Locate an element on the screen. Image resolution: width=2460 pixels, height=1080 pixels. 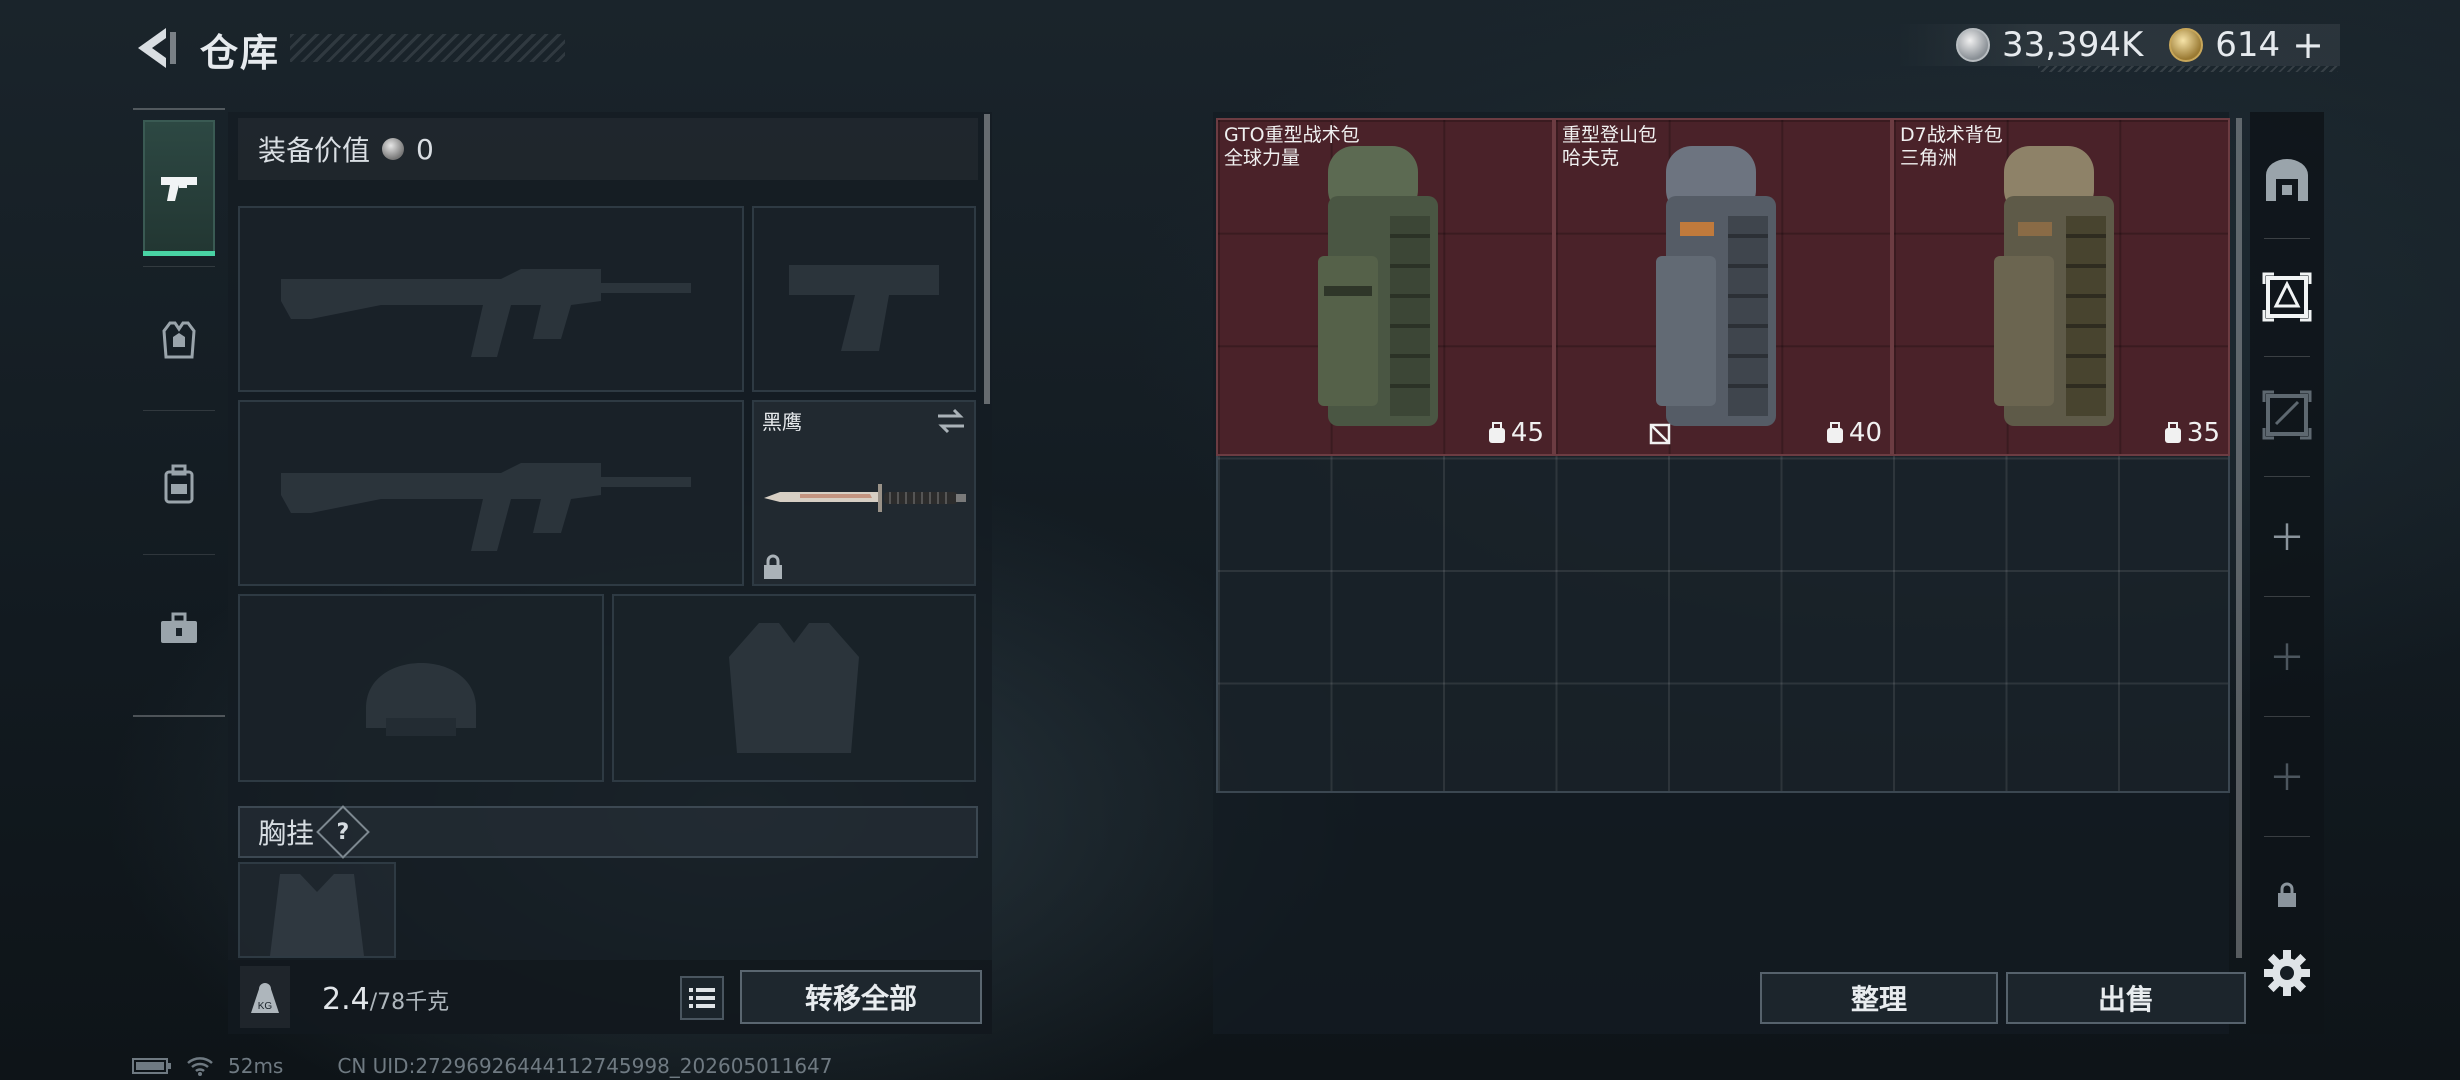
equipment-value-label: 装备价值 is located at coordinates (314, 150).